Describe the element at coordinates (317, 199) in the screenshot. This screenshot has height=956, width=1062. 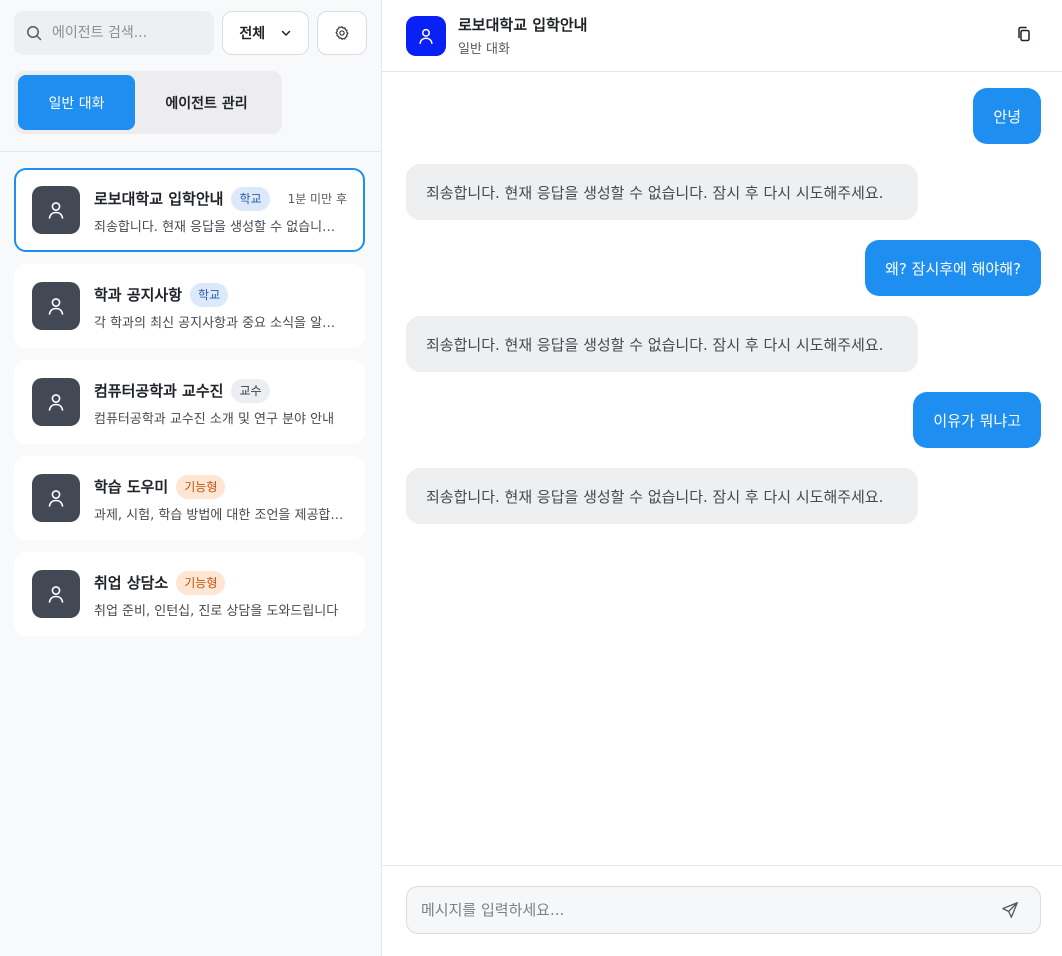
I see `agent-time: 1분 미만 후` at that location.